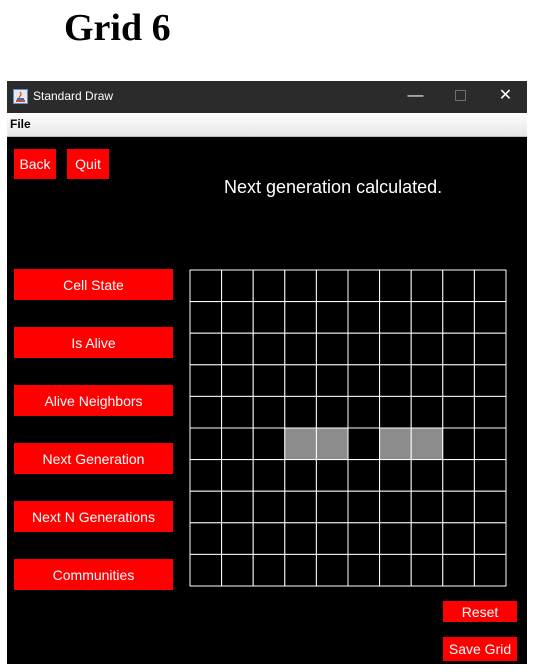 This screenshot has height=672, width=539. What do you see at coordinates (88, 164) in the screenshot?
I see `quit-button: Quit` at bounding box center [88, 164].